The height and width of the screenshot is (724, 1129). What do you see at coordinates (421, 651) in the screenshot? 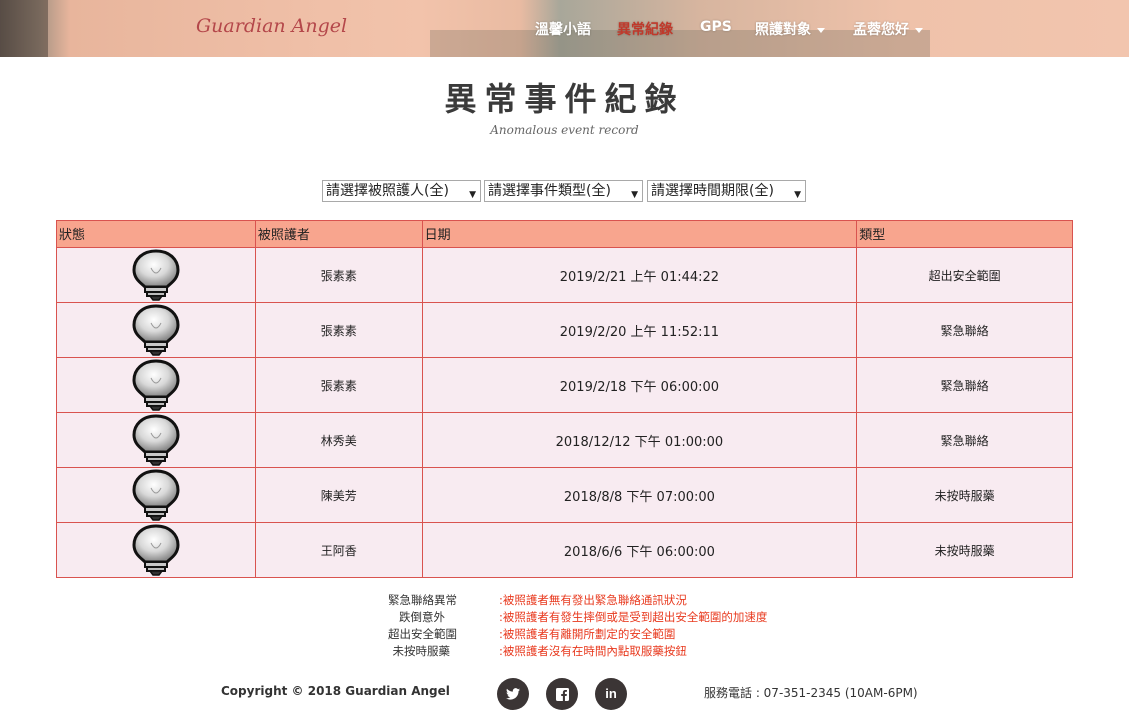
I see `legend-term: 未按時服藥` at bounding box center [421, 651].